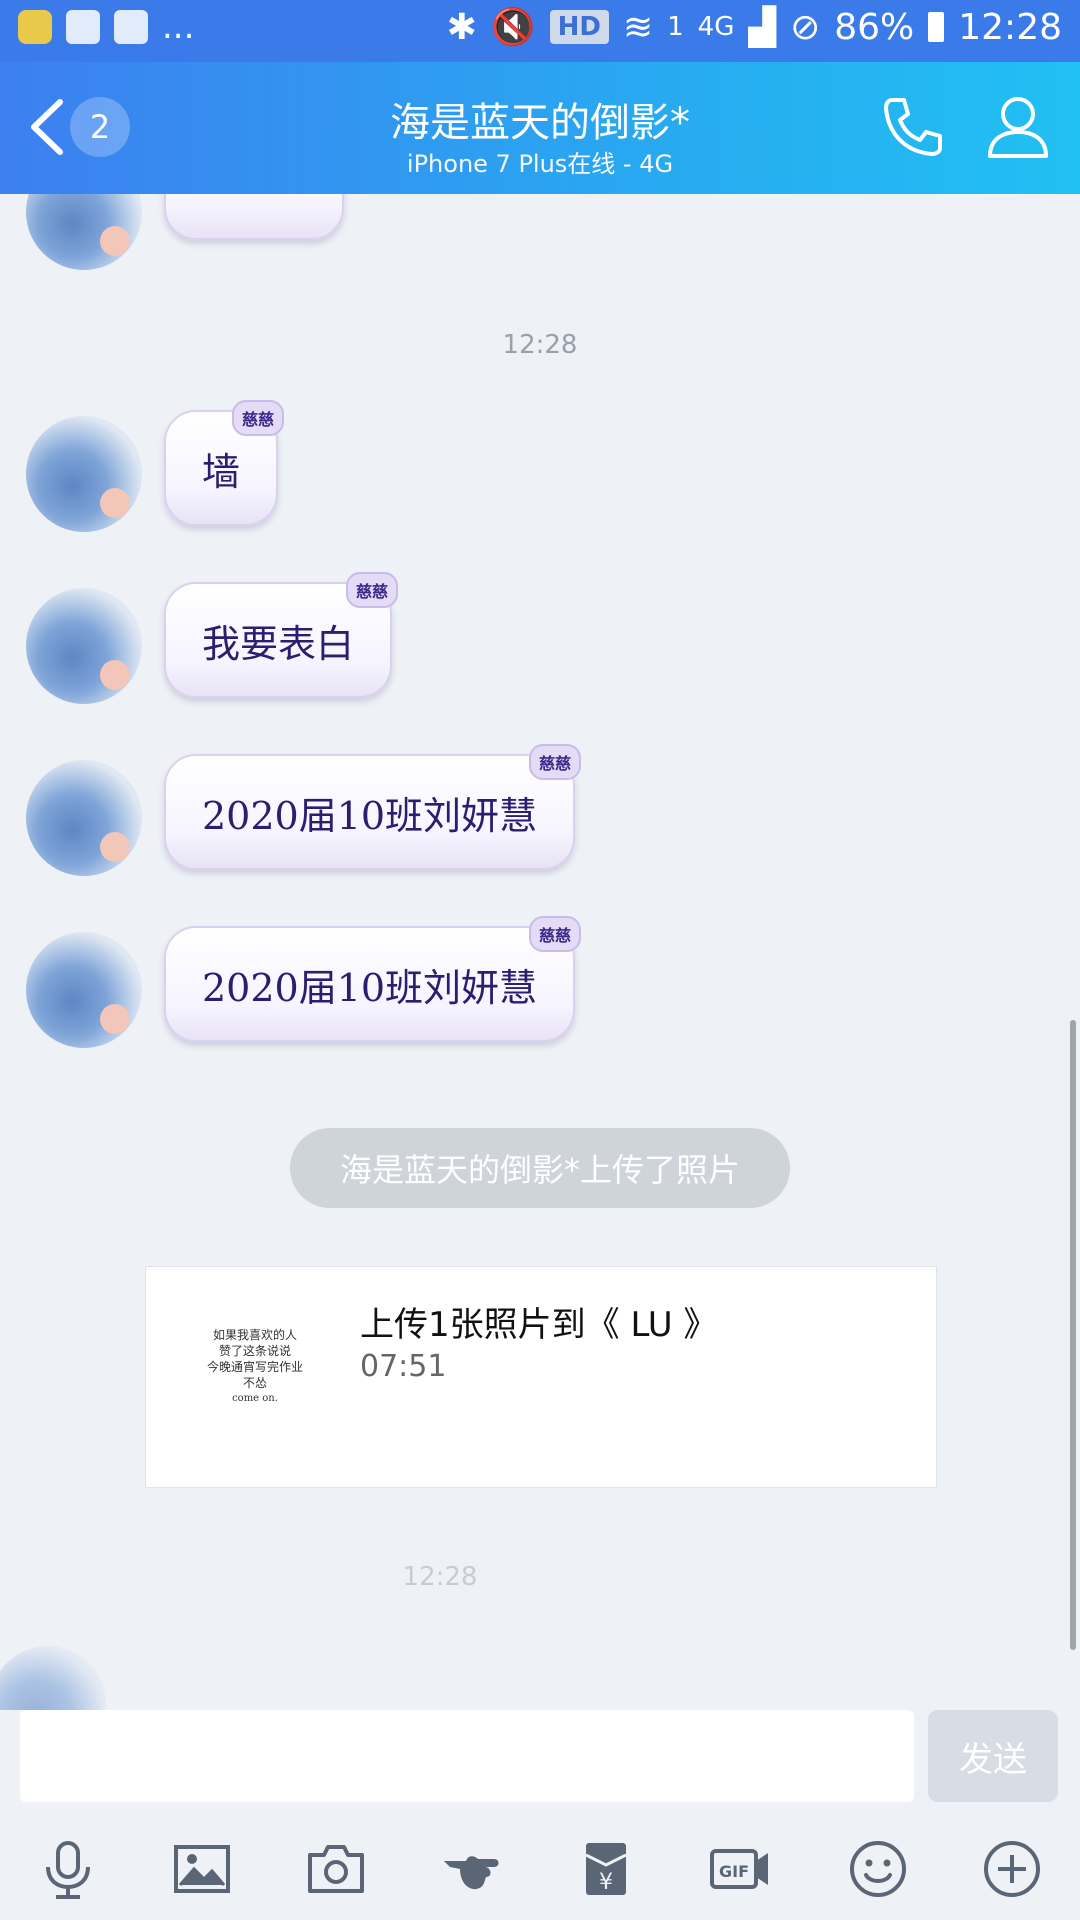 The height and width of the screenshot is (1920, 1080). Describe the element at coordinates (539, 1325) in the screenshot. I see `photo-card-title: 上传1张照片到《 LU 》` at that location.